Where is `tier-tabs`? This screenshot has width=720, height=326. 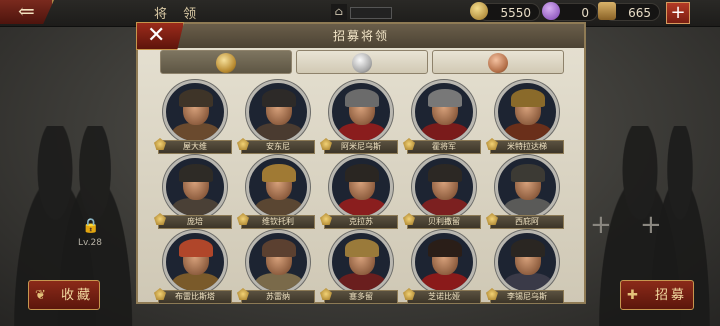
tier-tabs is located at coordinates (362, 62).